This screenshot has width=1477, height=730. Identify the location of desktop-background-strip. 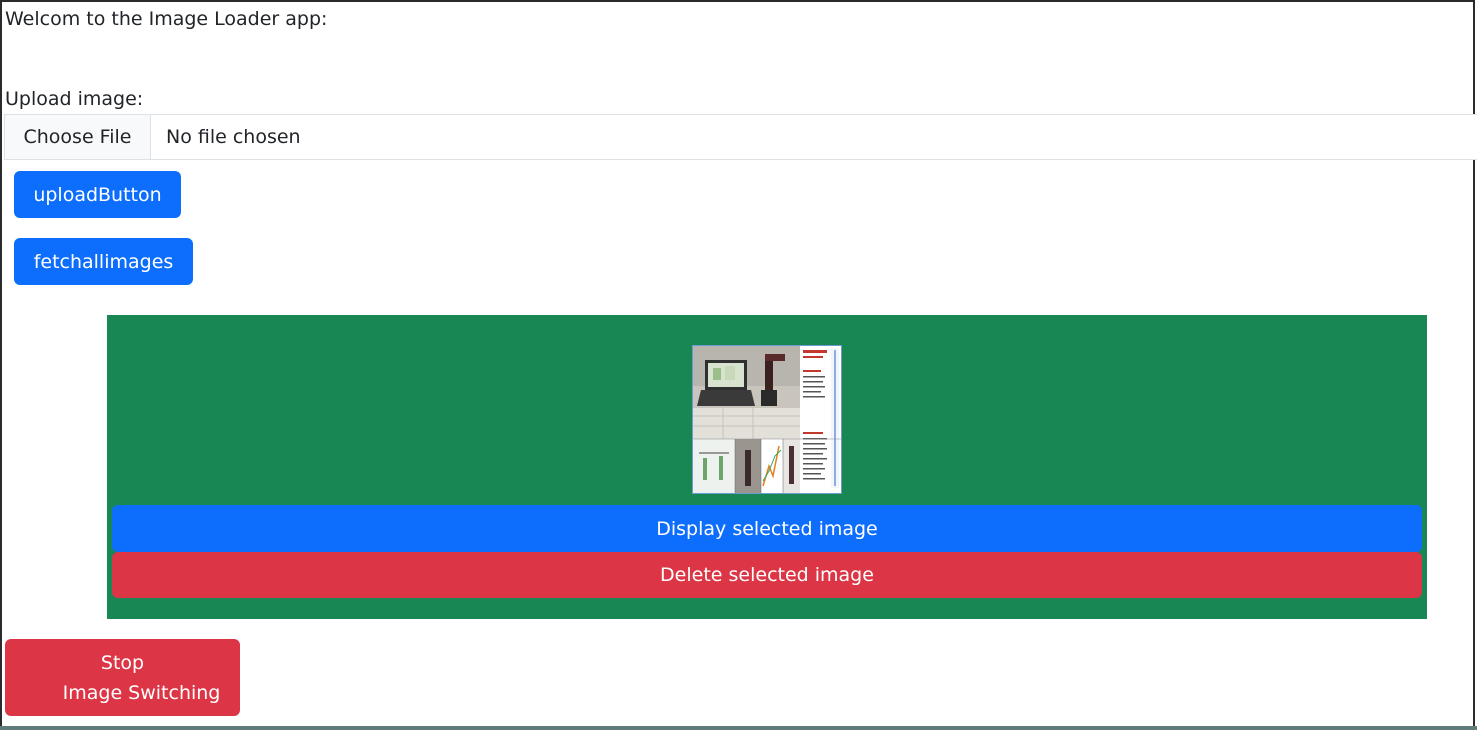
(738, 728).